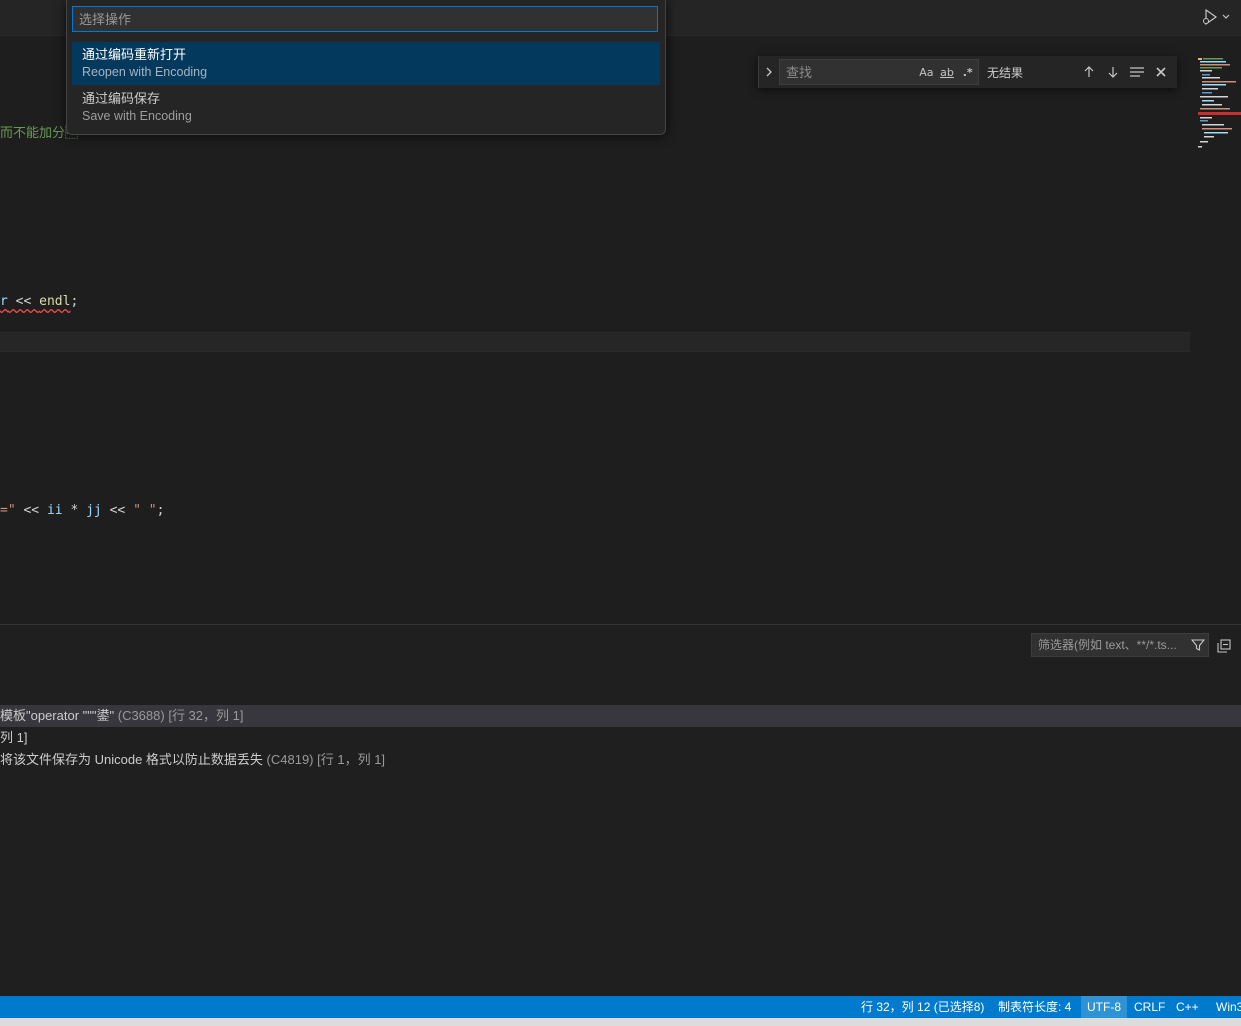 This screenshot has height=1026, width=1241. What do you see at coordinates (1104, 1007) in the screenshot?
I see `status-encoding: UTF-8` at bounding box center [1104, 1007].